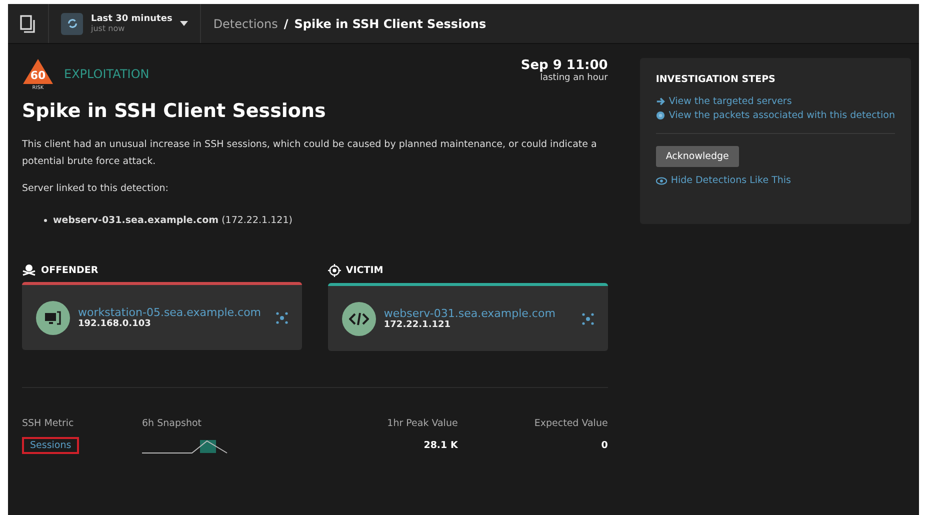 Image resolution: width=925 pixels, height=515 pixels. Describe the element at coordinates (173, 312) in the screenshot. I see `device-link: workstation-05.sea.example.com` at that location.